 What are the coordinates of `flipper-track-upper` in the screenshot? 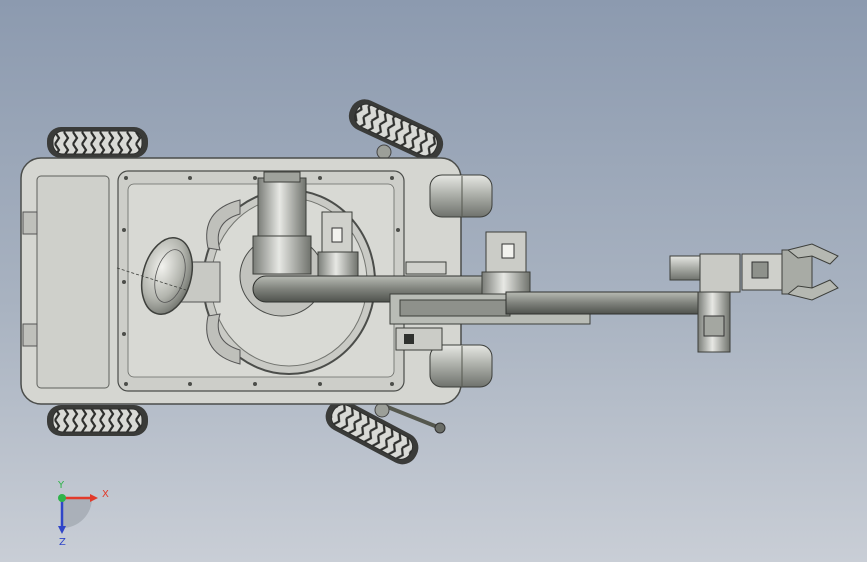 It's located at (396, 130).